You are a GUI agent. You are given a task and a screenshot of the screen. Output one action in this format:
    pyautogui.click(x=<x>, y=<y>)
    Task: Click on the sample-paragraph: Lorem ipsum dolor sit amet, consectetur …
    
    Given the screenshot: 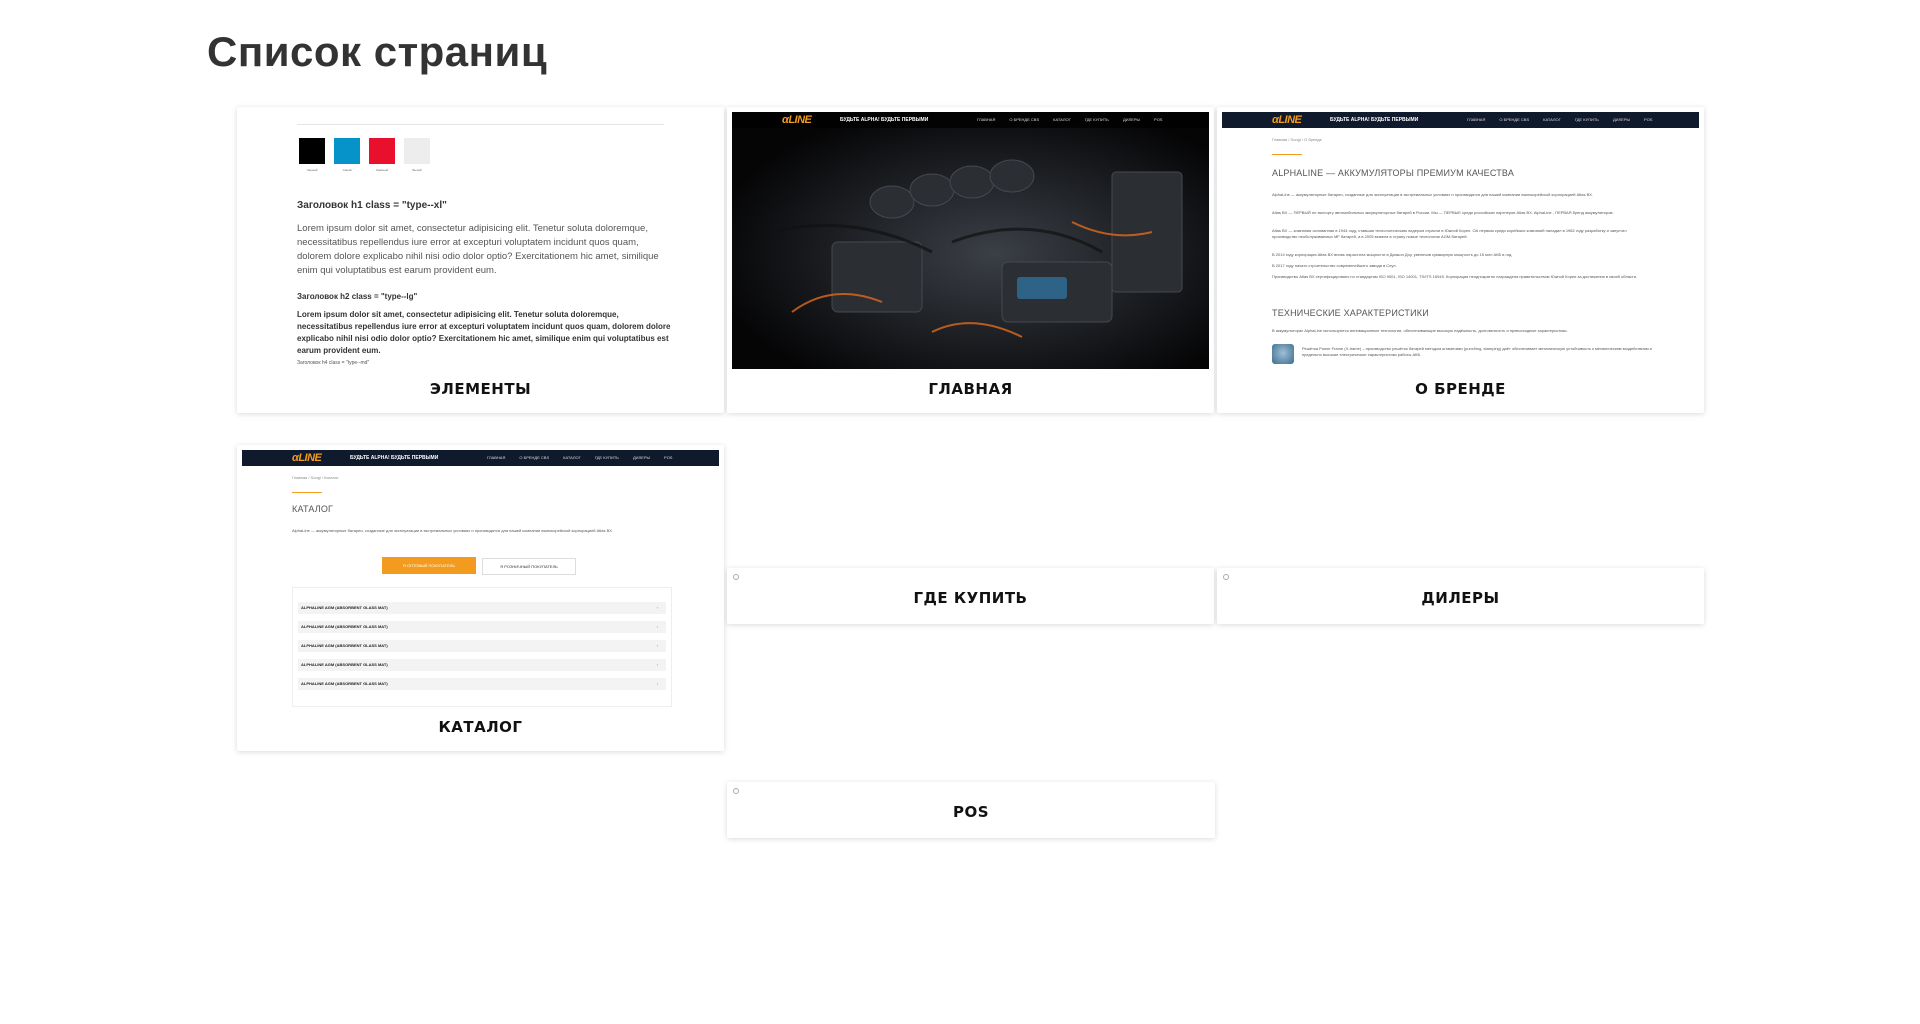 What is the action you would take?
    pyautogui.click(x=478, y=249)
    